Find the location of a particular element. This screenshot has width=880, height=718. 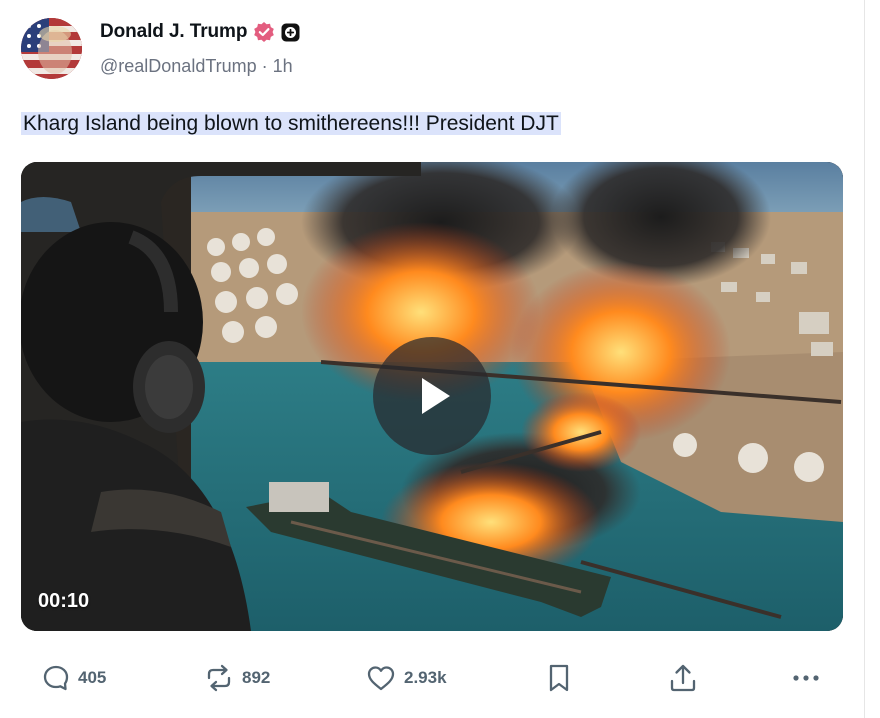

play-icon is located at coordinates (436, 396).